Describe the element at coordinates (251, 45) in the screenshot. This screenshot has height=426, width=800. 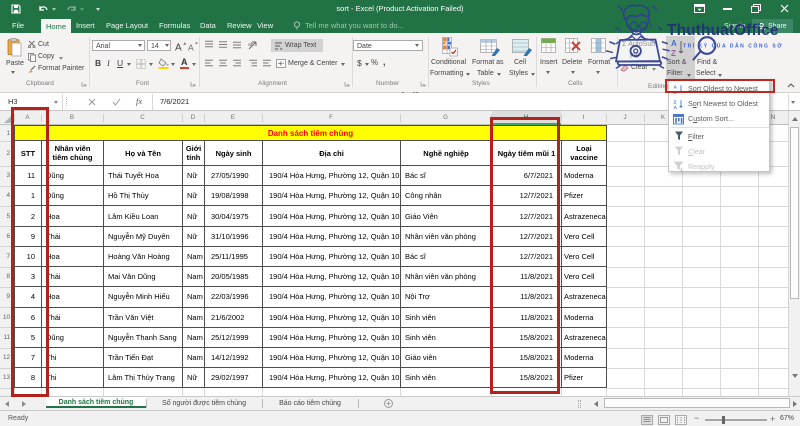
I see `svg-text: ab` at that location.